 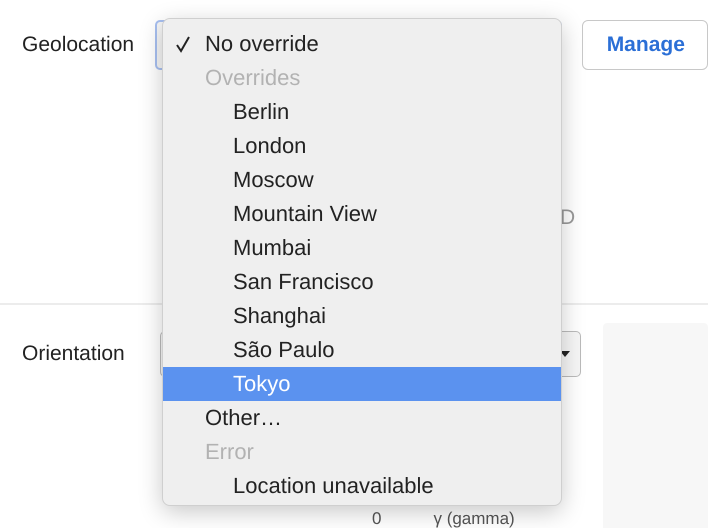 What do you see at coordinates (362, 248) in the screenshot?
I see `menu-option: Mumbai` at bounding box center [362, 248].